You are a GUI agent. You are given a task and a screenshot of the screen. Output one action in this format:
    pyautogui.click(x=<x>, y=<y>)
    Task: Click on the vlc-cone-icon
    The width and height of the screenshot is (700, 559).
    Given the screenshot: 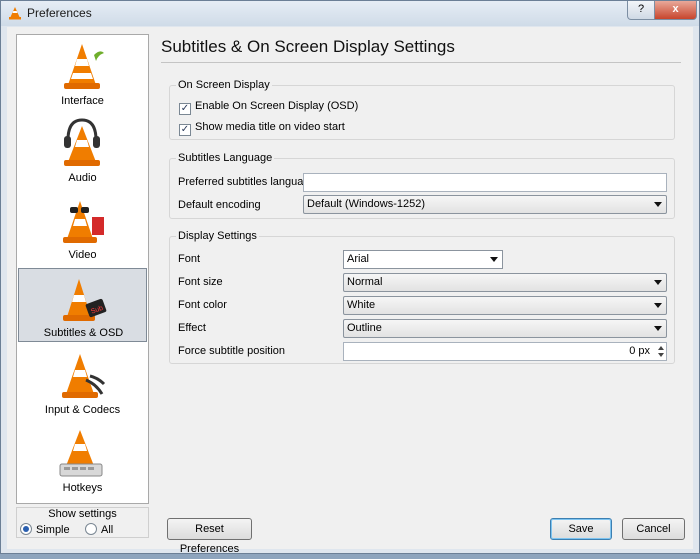 What is the action you would take?
    pyautogui.click(x=15, y=13)
    